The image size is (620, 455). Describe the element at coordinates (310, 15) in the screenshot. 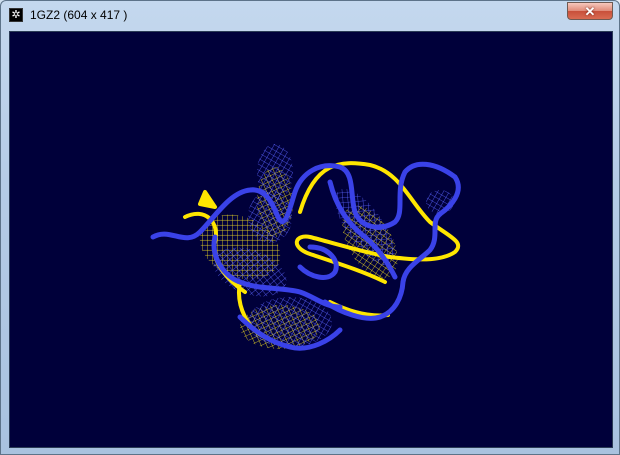

I see `title-bar: ✲ 1GZ2 (604 x 417 ) ✕` at that location.